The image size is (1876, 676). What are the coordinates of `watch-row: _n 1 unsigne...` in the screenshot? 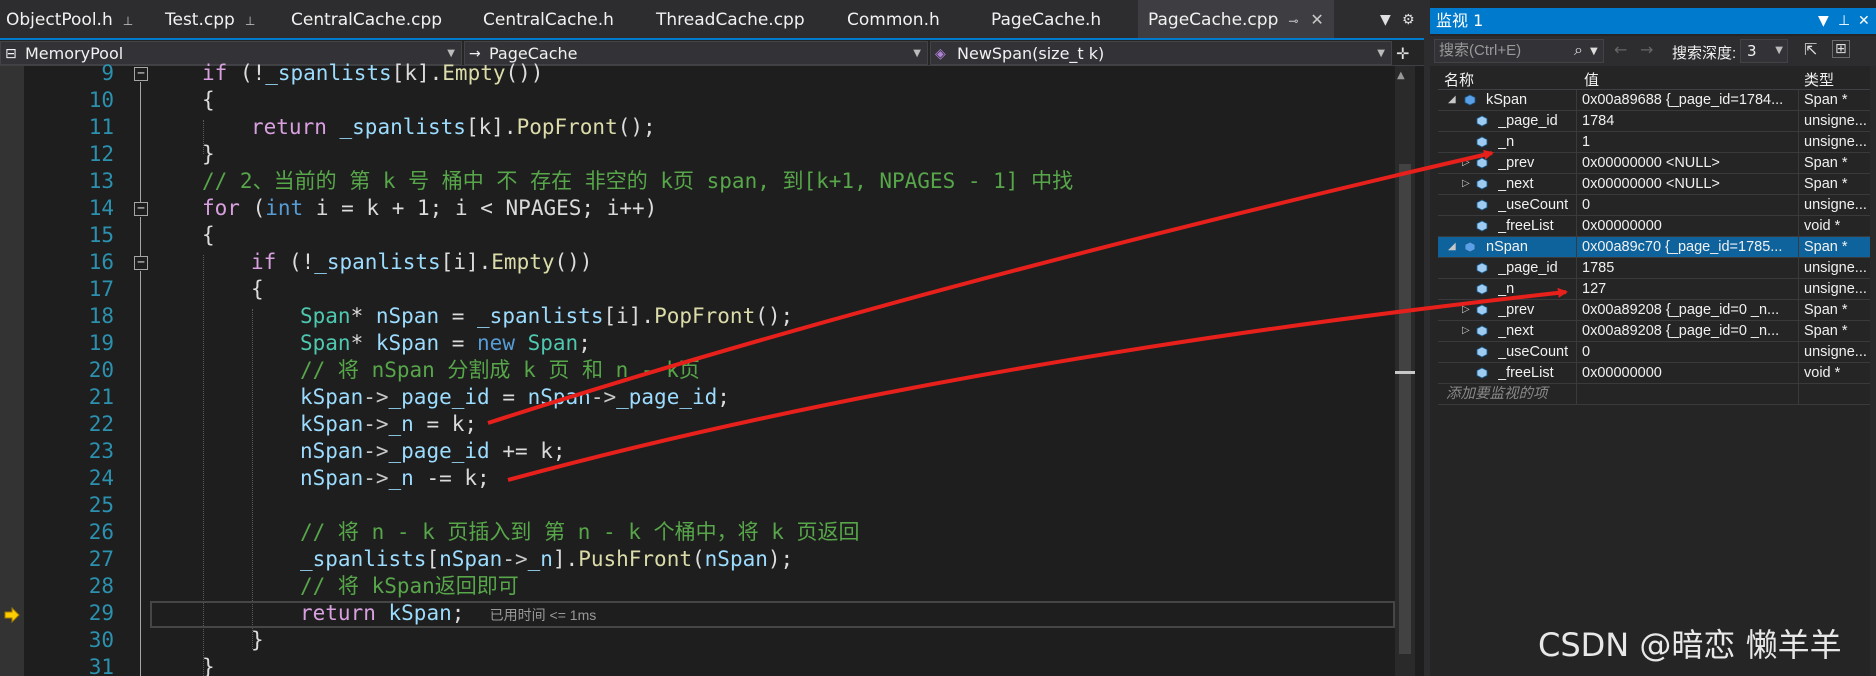 It's located at (1657, 142).